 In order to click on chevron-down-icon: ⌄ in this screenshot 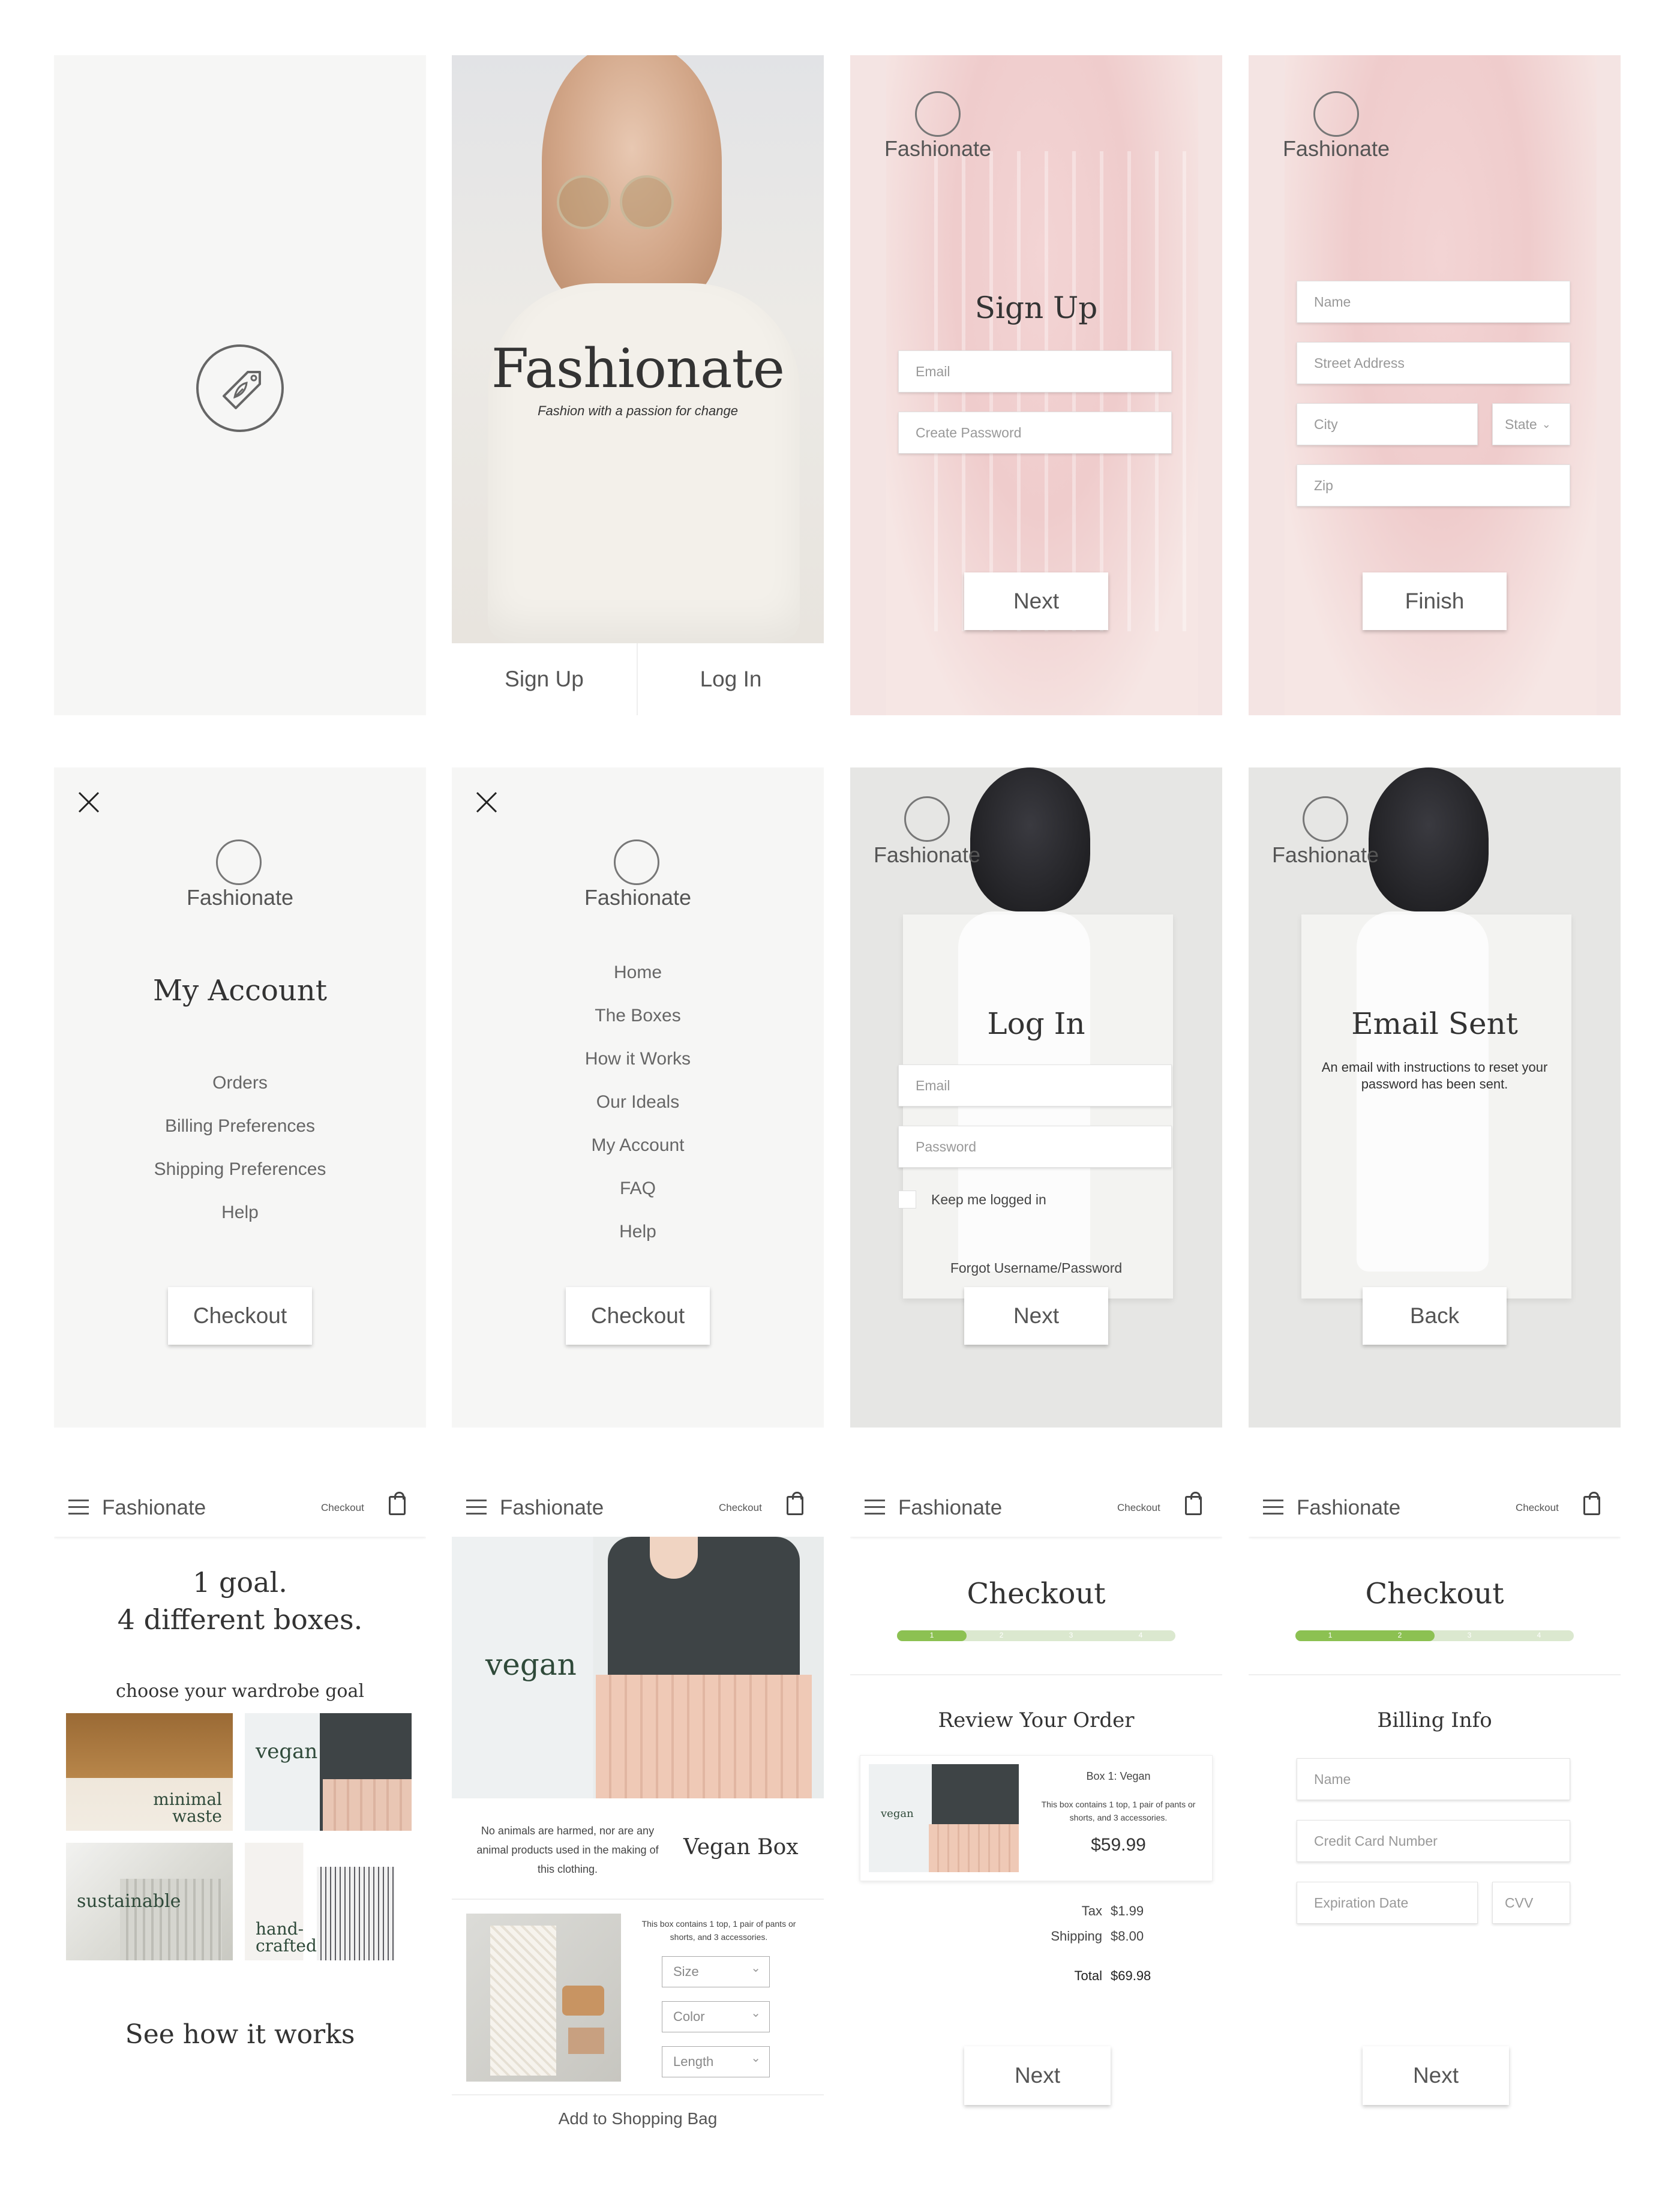, I will do `click(1546, 424)`.